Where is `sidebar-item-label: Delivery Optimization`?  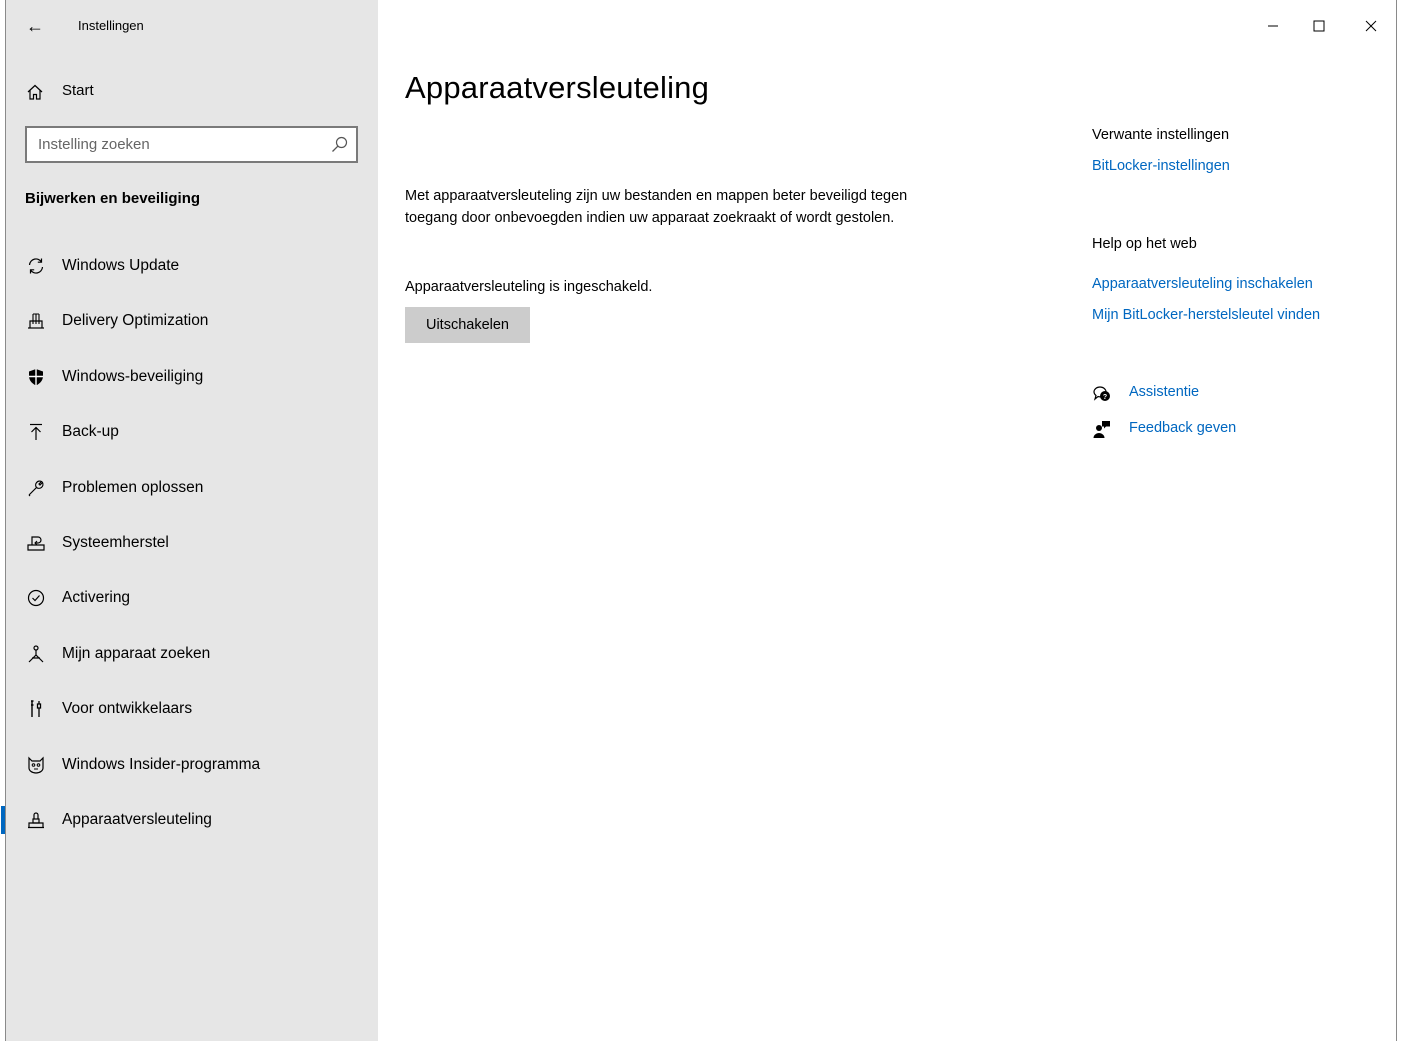
sidebar-item-label: Delivery Optimization is located at coordinates (135, 321).